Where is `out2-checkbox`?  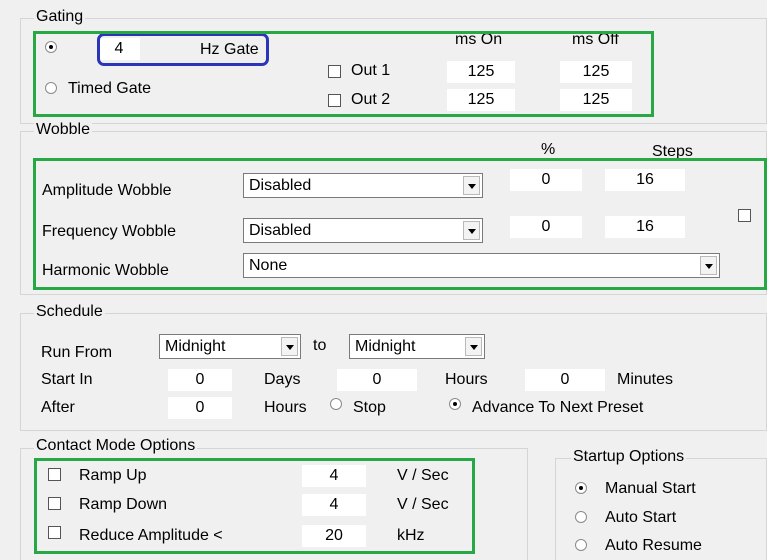 out2-checkbox is located at coordinates (334, 100).